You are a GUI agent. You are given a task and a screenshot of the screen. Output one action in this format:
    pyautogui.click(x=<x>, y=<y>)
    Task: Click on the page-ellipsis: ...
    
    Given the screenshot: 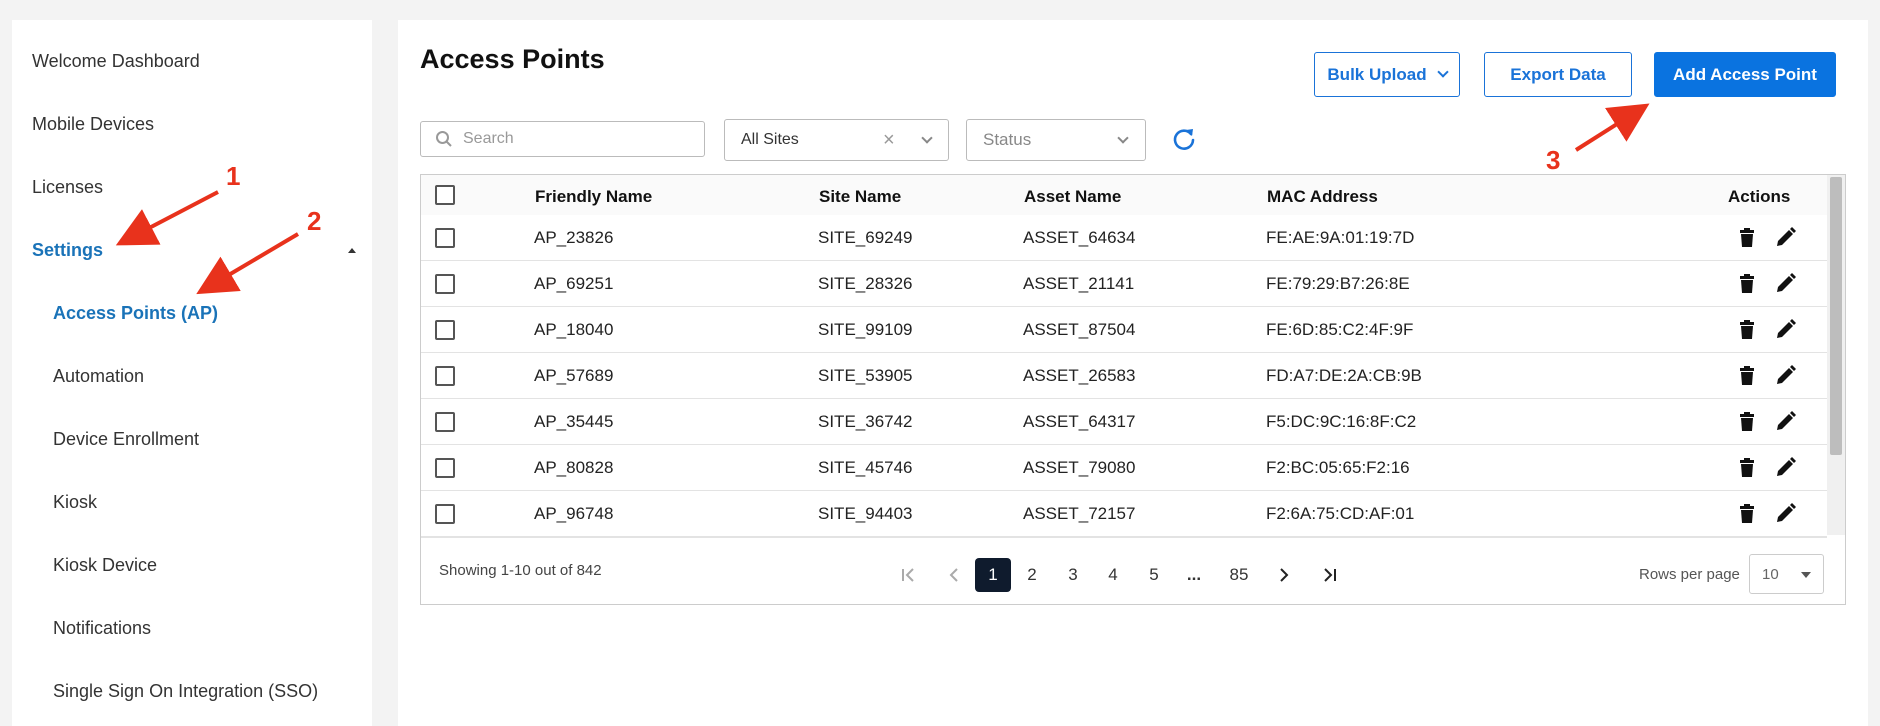 What is the action you would take?
    pyautogui.click(x=1194, y=575)
    